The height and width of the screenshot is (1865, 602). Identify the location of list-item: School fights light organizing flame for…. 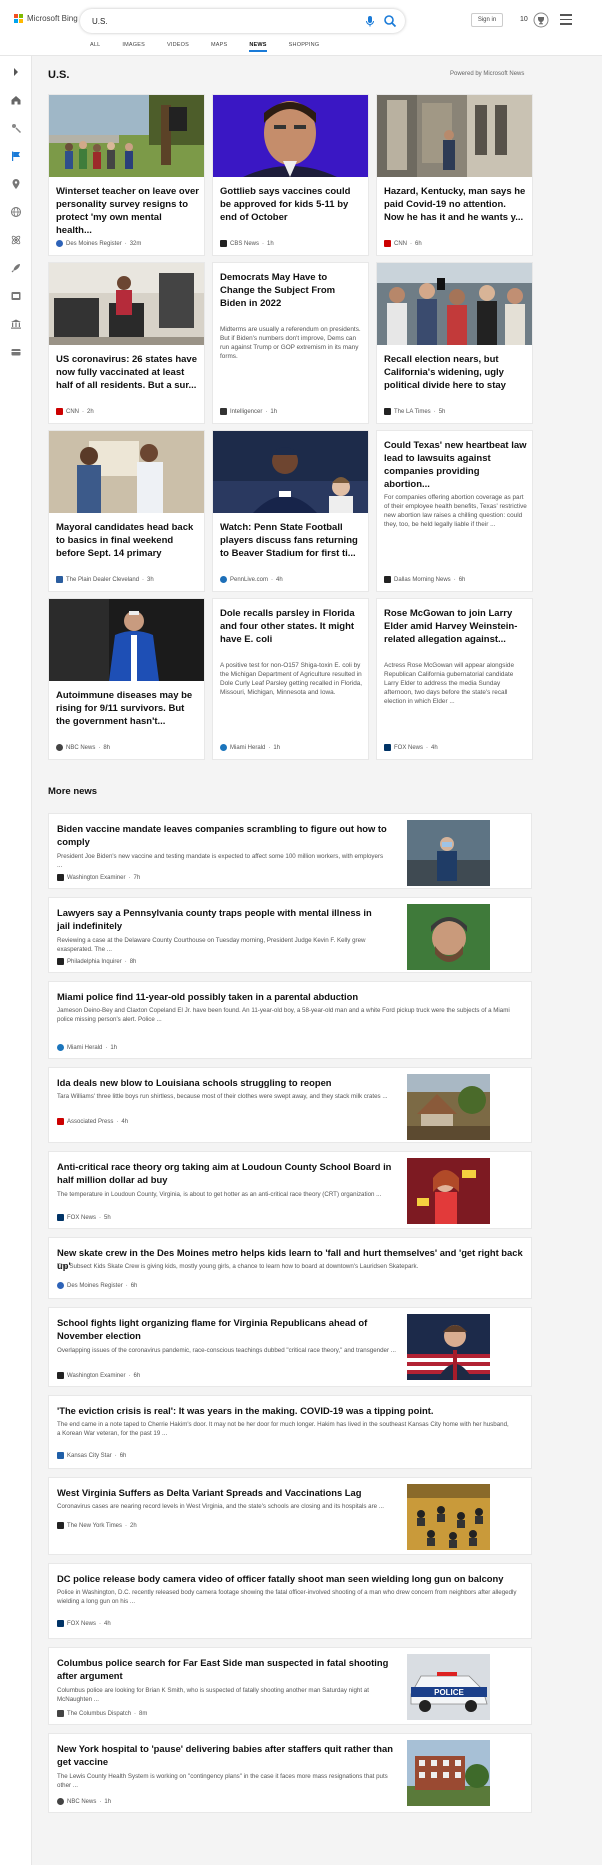
(290, 1347).